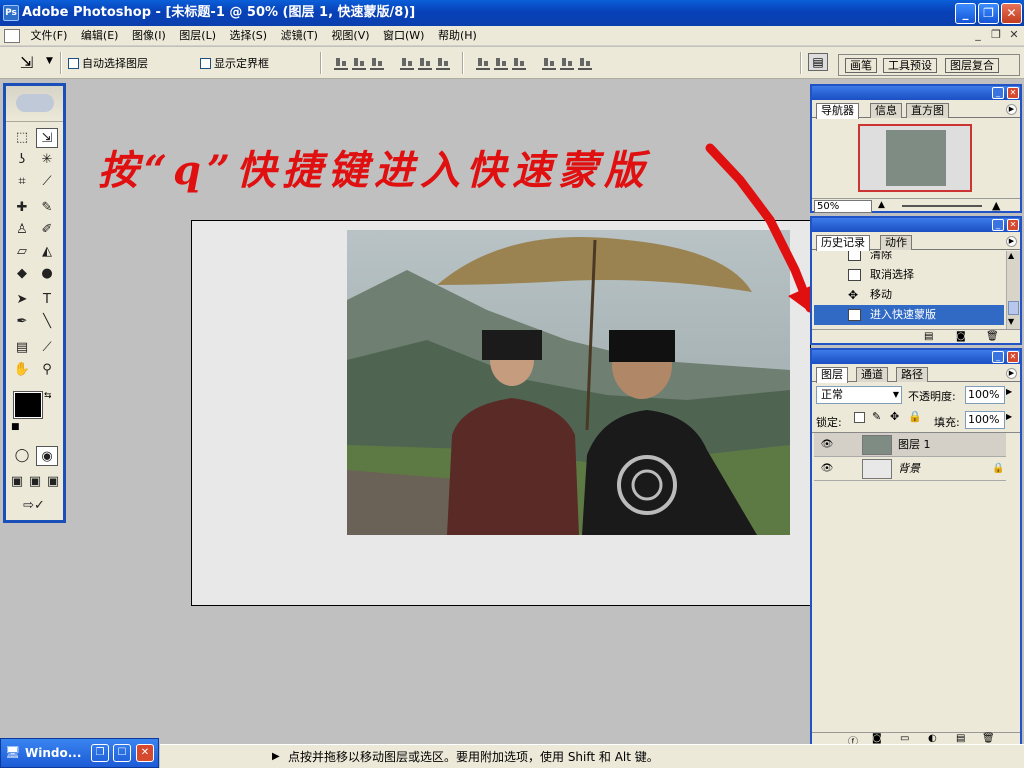 The width and height of the screenshot is (1024, 768). I want to click on menu-window: 窗口(W), so click(403, 36).